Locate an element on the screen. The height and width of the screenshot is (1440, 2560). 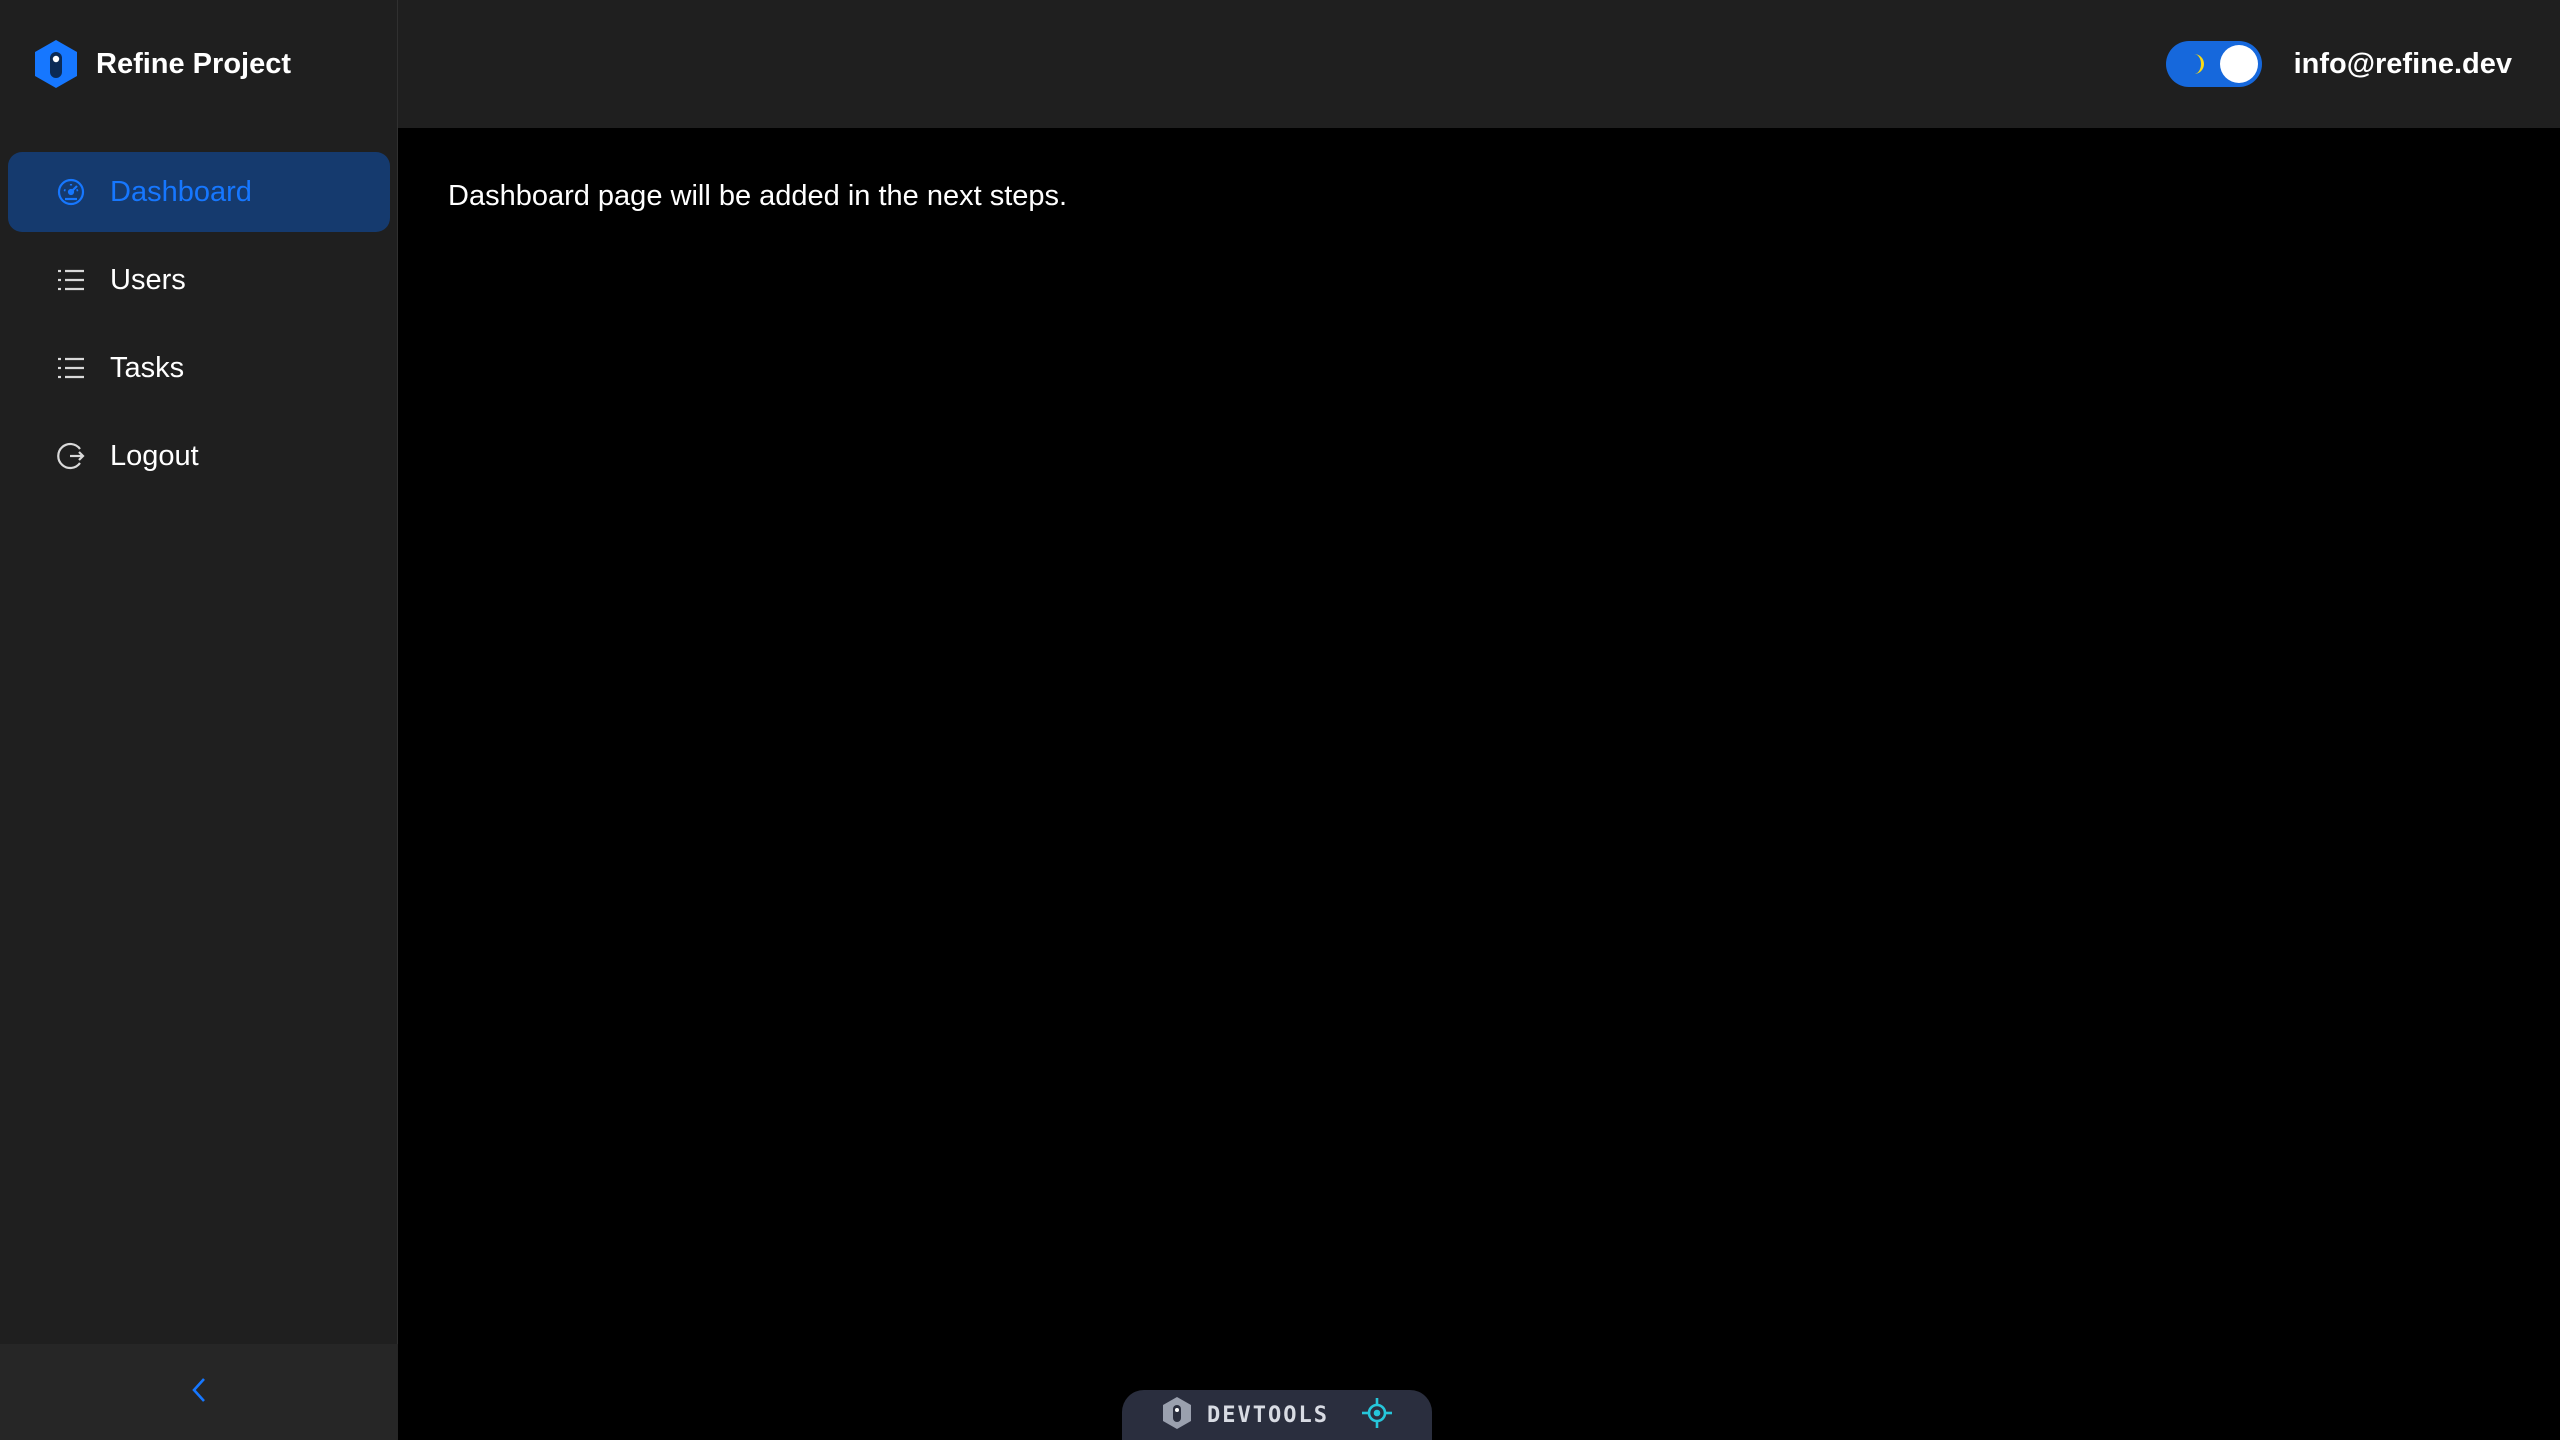
moon-icon is located at coordinates (2196, 66).